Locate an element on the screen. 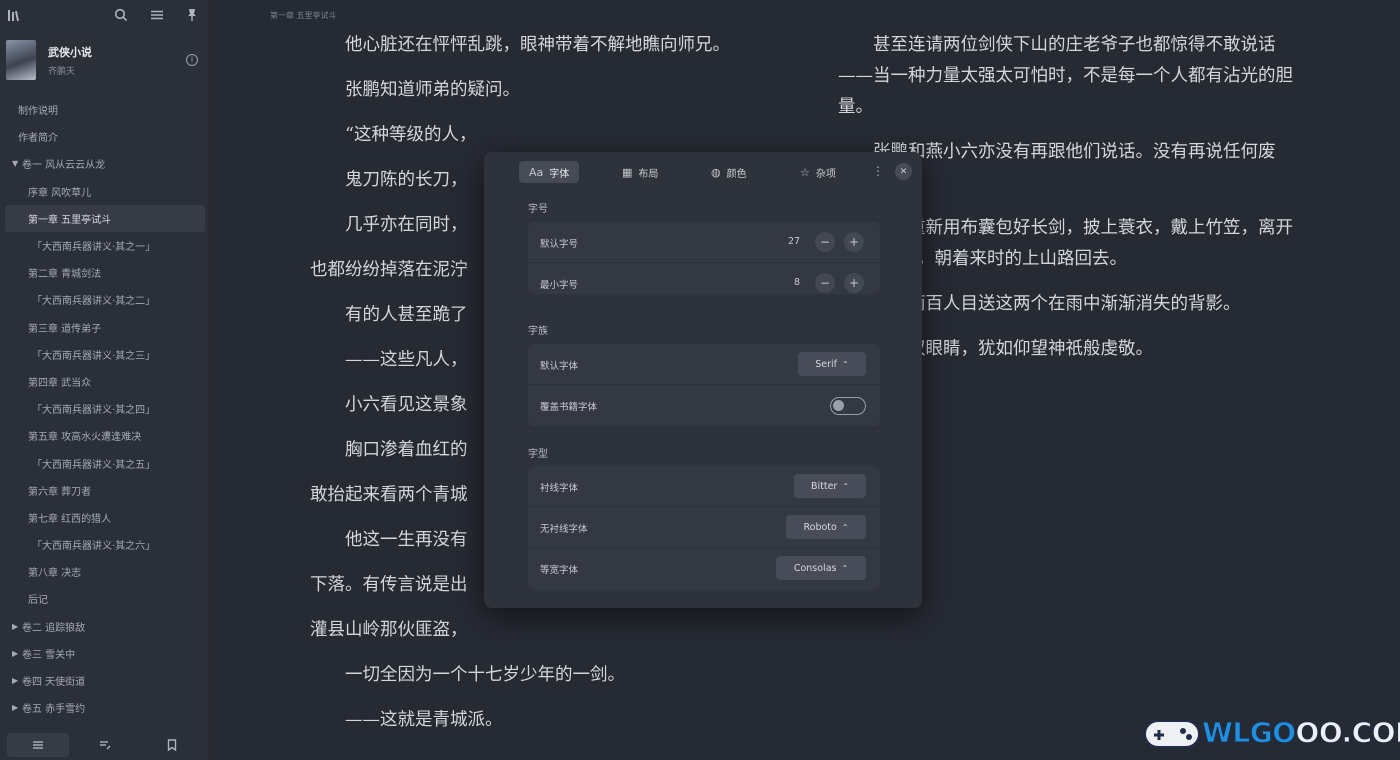 Image resolution: width=1400 pixels, height=760 pixels. toc-item-label: 序章 风吹草儿 is located at coordinates (60, 193).